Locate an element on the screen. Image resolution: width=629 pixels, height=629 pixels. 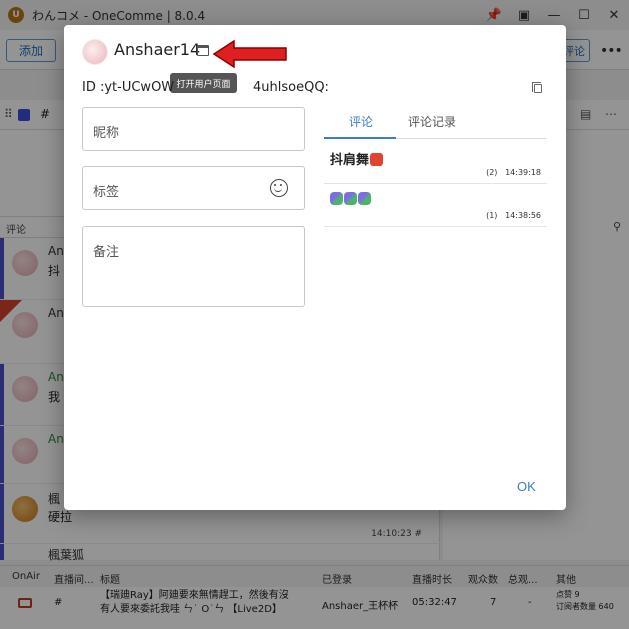
comment-meta: (2) 14:39:18 is located at coordinates (513, 172).